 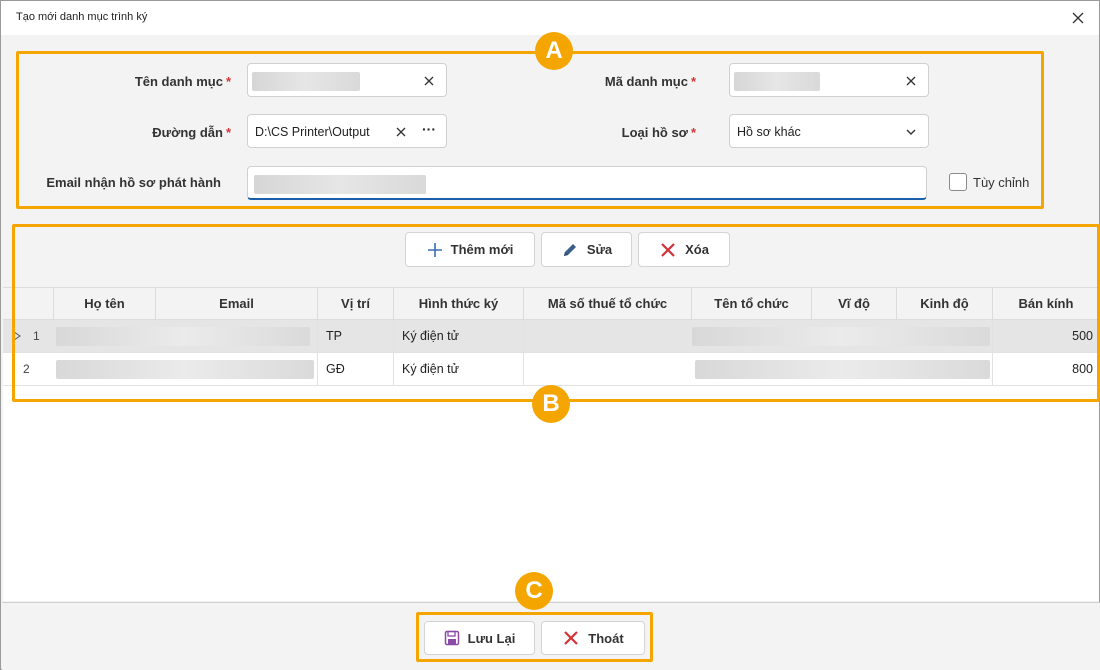 I want to click on loai-ho-so-select: Hồ sơ khác, so click(x=829, y=131).